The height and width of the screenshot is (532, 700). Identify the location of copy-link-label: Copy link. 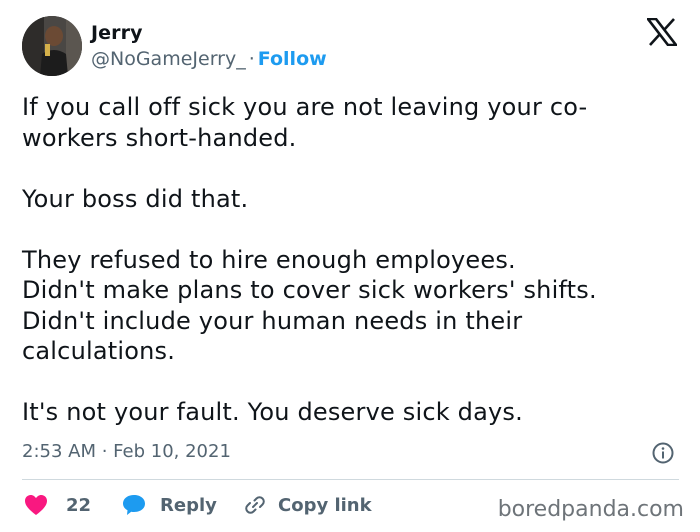
(325, 505).